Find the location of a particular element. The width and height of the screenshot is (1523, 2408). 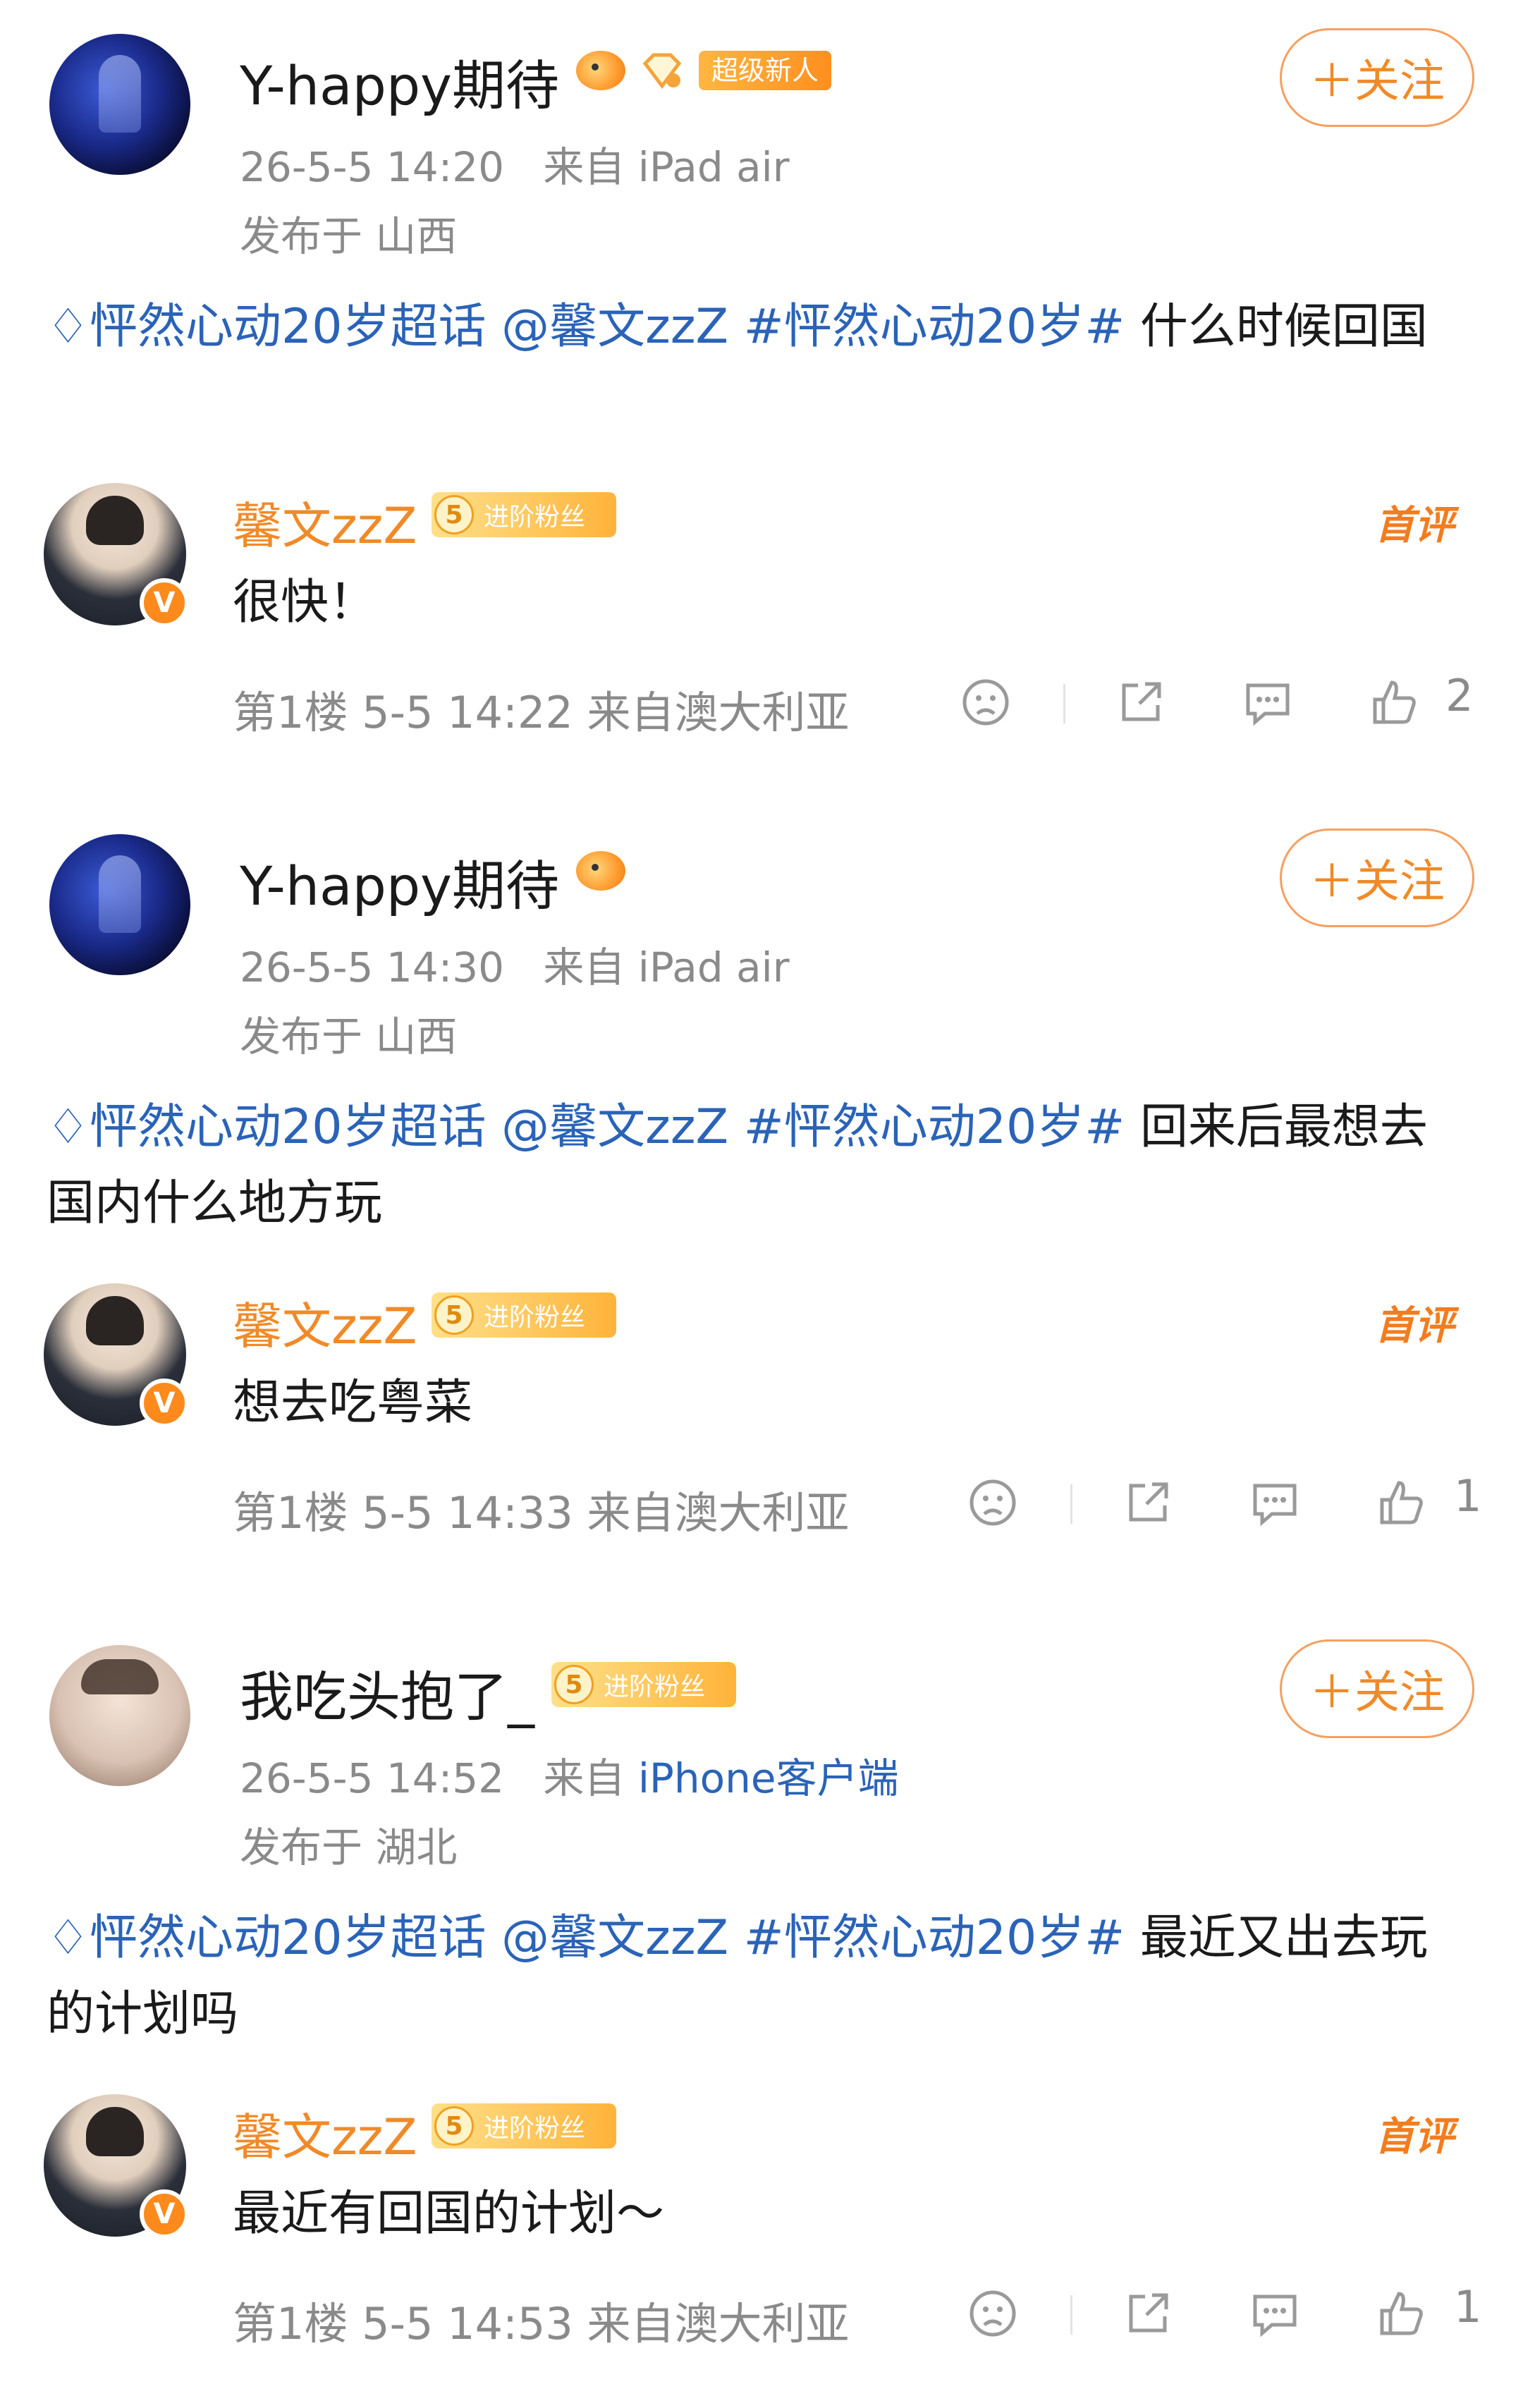

post-time: 26-5-5 14:20 is located at coordinates (372, 167).